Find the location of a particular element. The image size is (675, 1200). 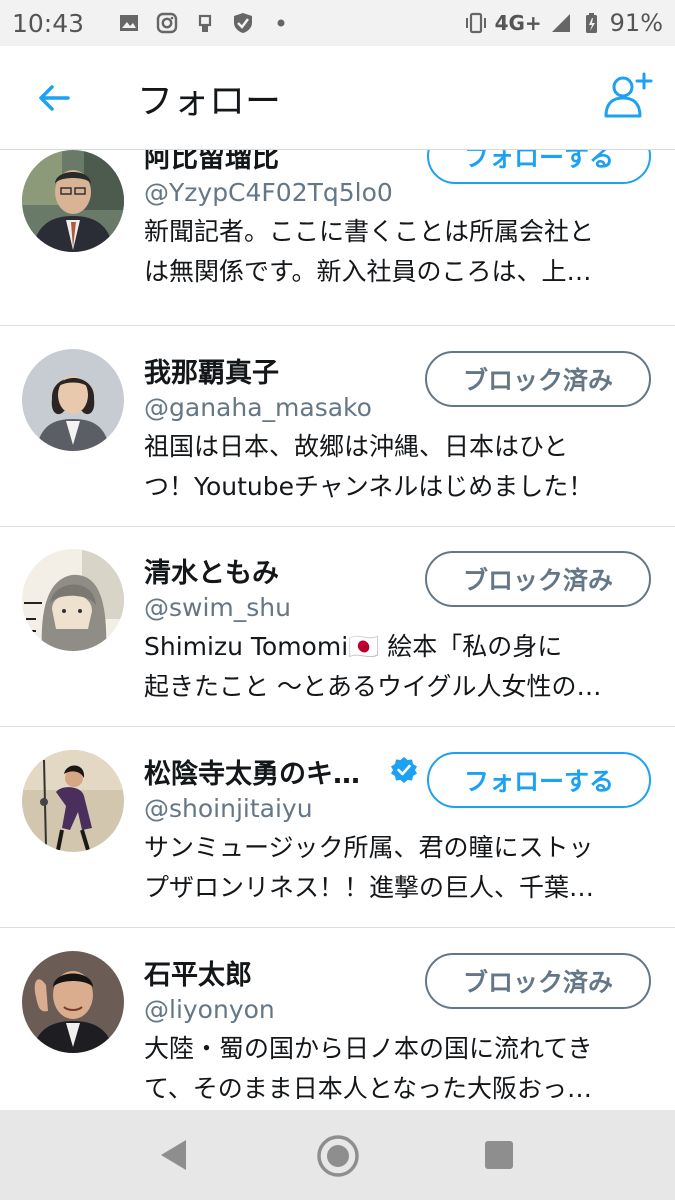

user-name: 我那覇真子 is located at coordinates (211, 373).